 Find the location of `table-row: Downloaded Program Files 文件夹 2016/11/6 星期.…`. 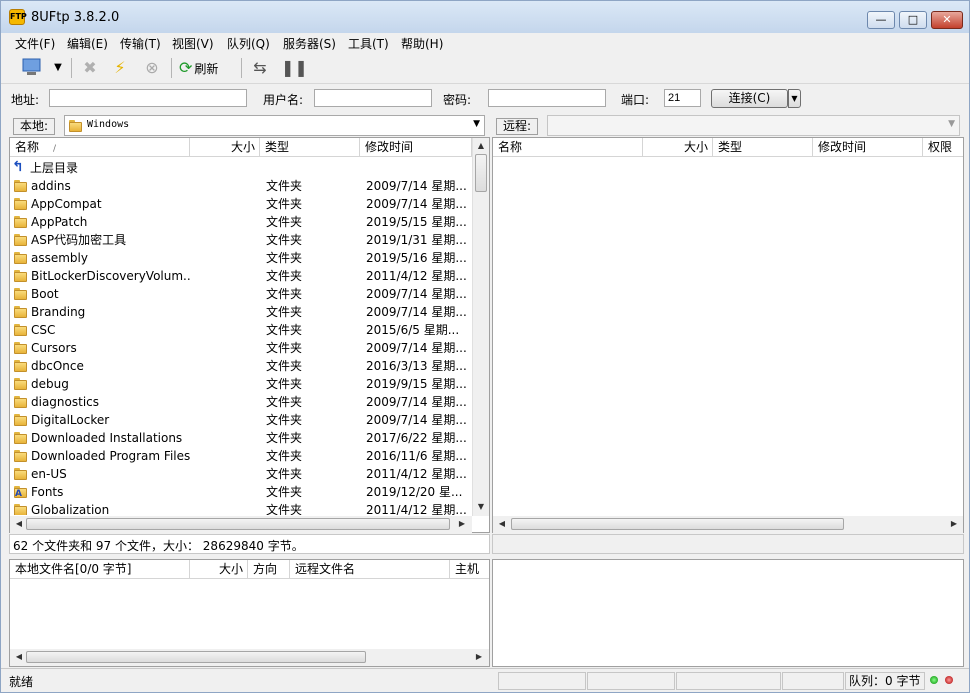

table-row: Downloaded Program Files 文件夹 2016/11/6 星期.… is located at coordinates (239, 456).